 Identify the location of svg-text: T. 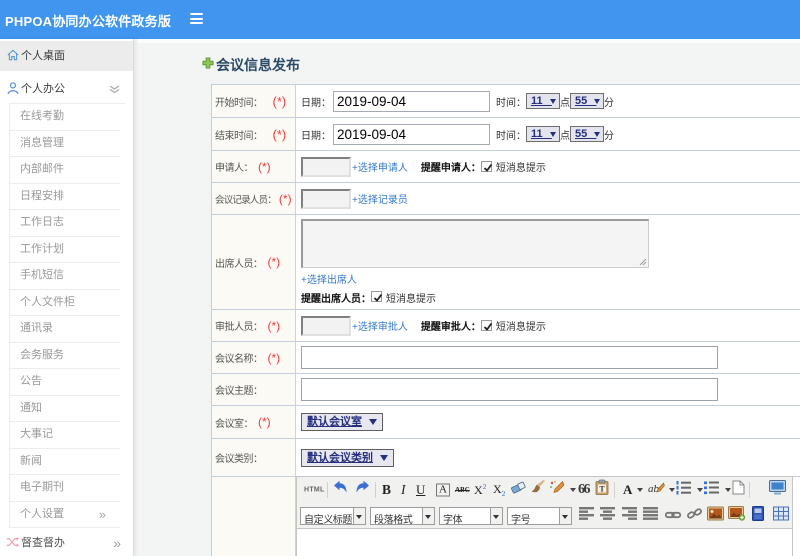
(602, 489).